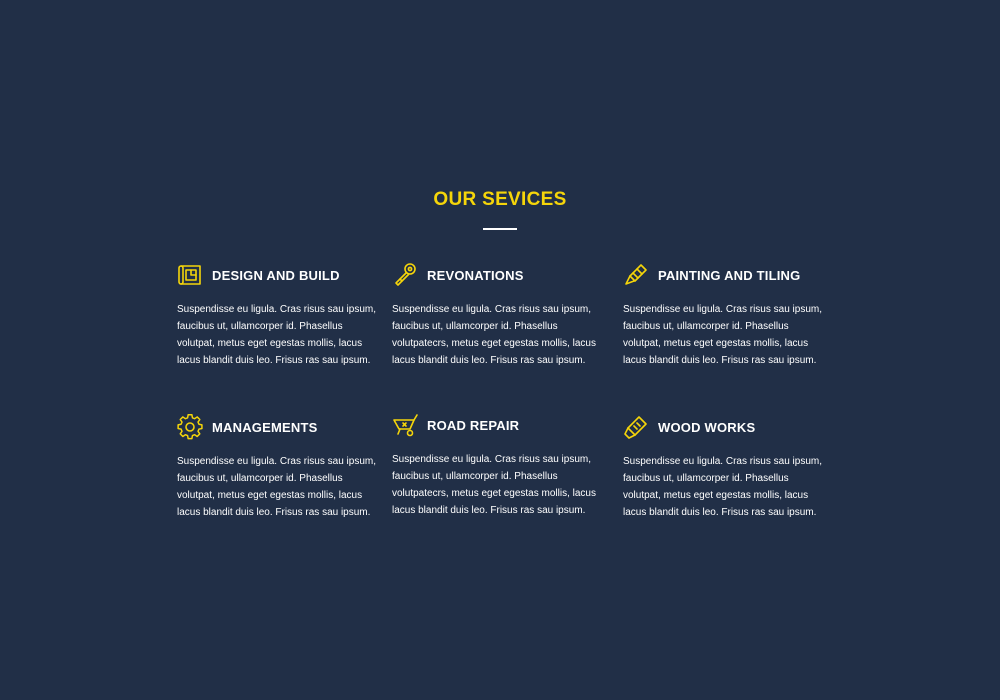 This screenshot has width=1000, height=700. Describe the element at coordinates (405, 425) in the screenshot. I see `wheelbarrow-icon` at that location.